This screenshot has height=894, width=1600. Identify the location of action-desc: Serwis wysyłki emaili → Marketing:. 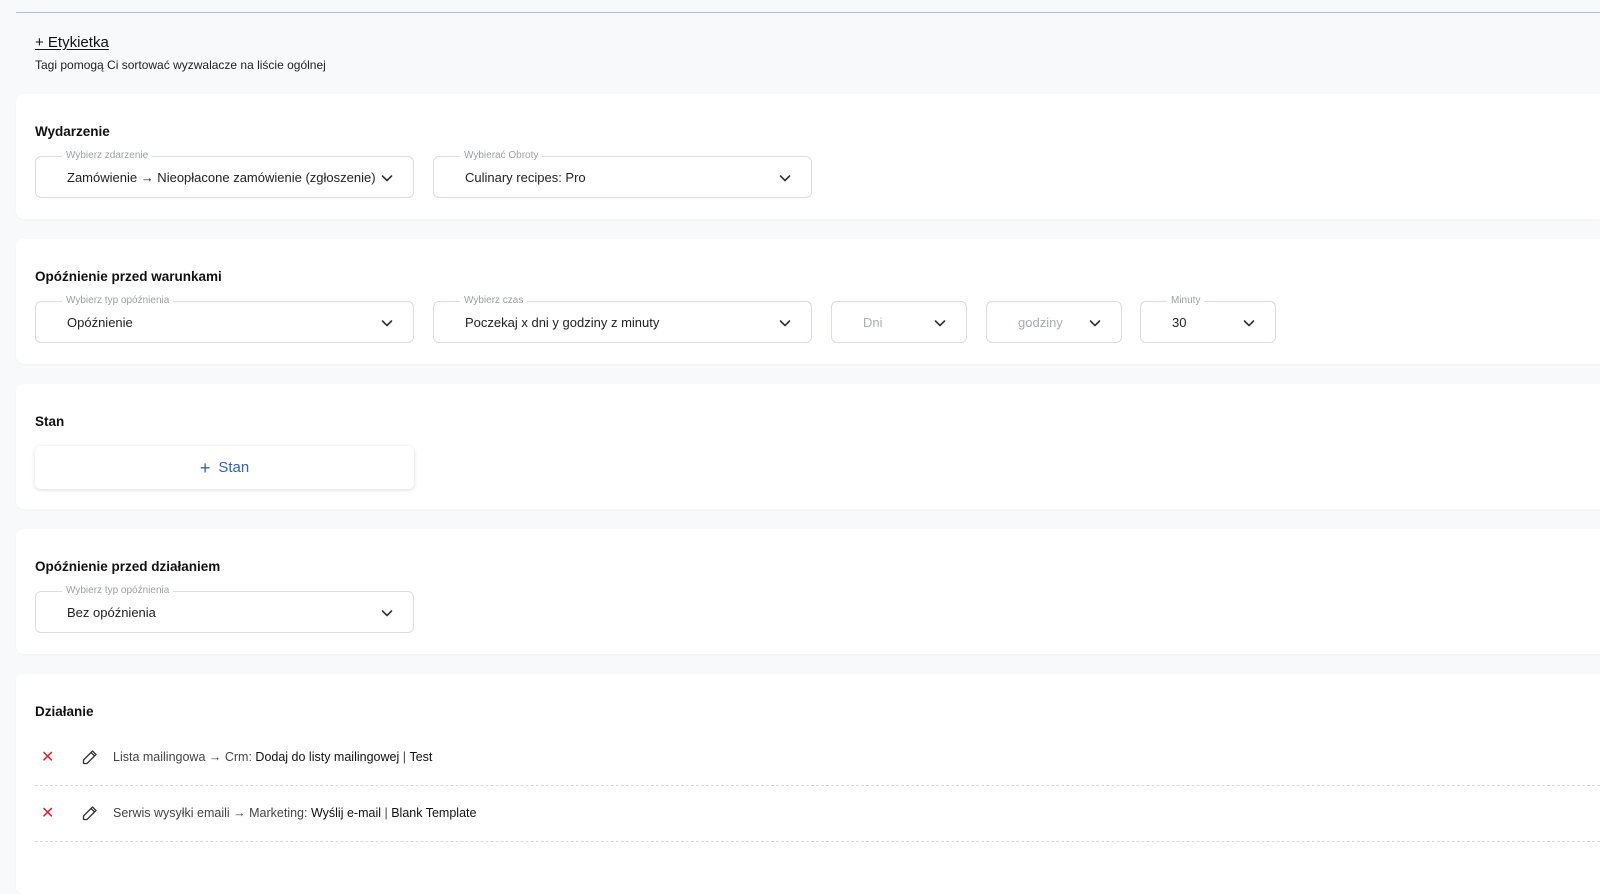
(210, 813).